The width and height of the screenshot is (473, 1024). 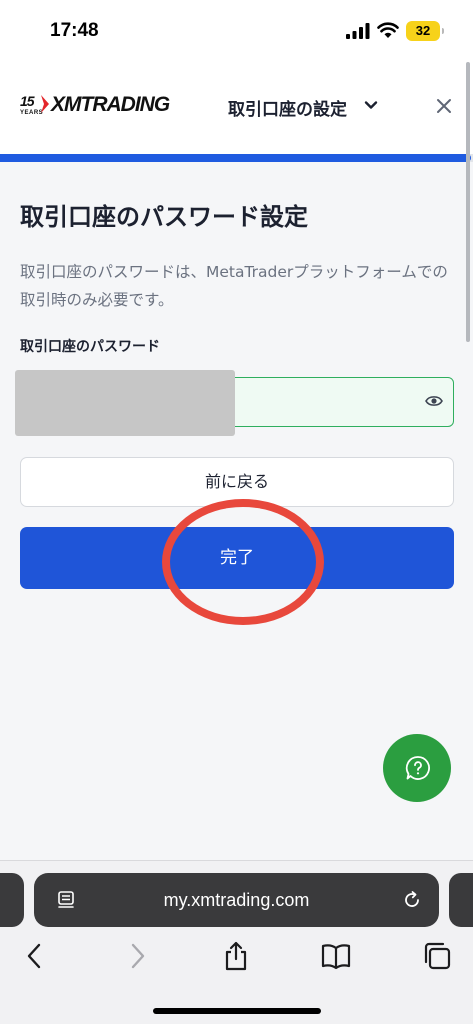 I want to click on help-button, so click(x=417, y=768).